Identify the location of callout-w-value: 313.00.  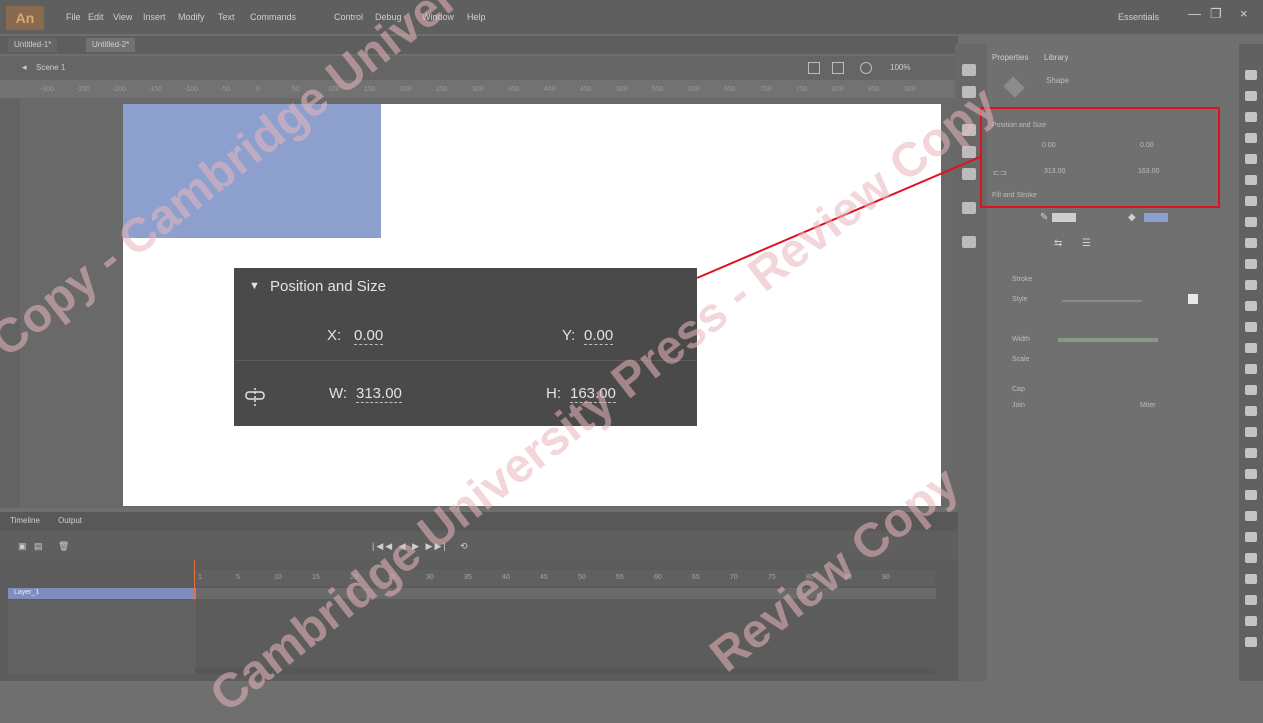
(379, 394).